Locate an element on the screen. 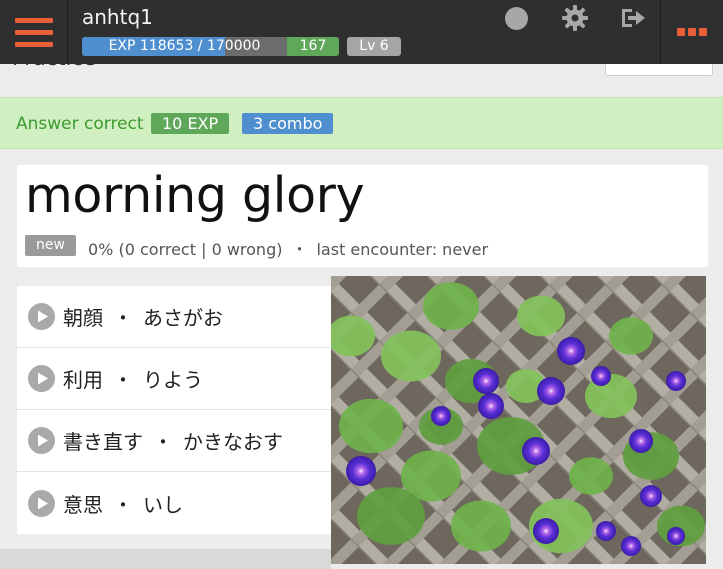 The height and width of the screenshot is (569, 723). top-bar: anhtq1 EXP 118653 / 170000 167 Lv 6 is located at coordinates (361, 32).